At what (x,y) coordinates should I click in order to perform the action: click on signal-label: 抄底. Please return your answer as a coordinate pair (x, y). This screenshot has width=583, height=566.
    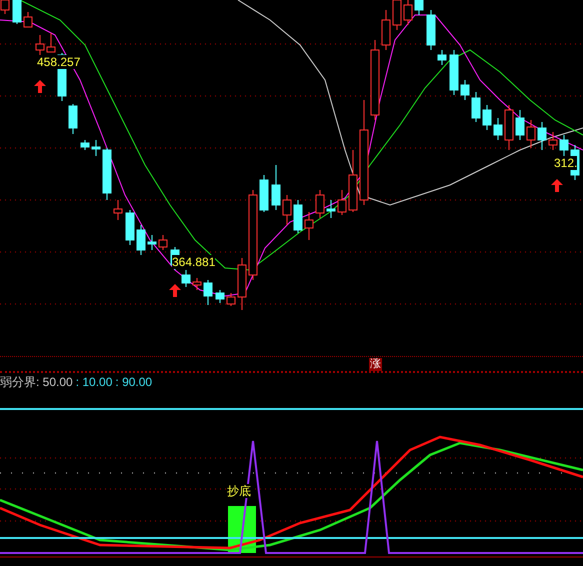
    Looking at the image, I should click on (239, 491).